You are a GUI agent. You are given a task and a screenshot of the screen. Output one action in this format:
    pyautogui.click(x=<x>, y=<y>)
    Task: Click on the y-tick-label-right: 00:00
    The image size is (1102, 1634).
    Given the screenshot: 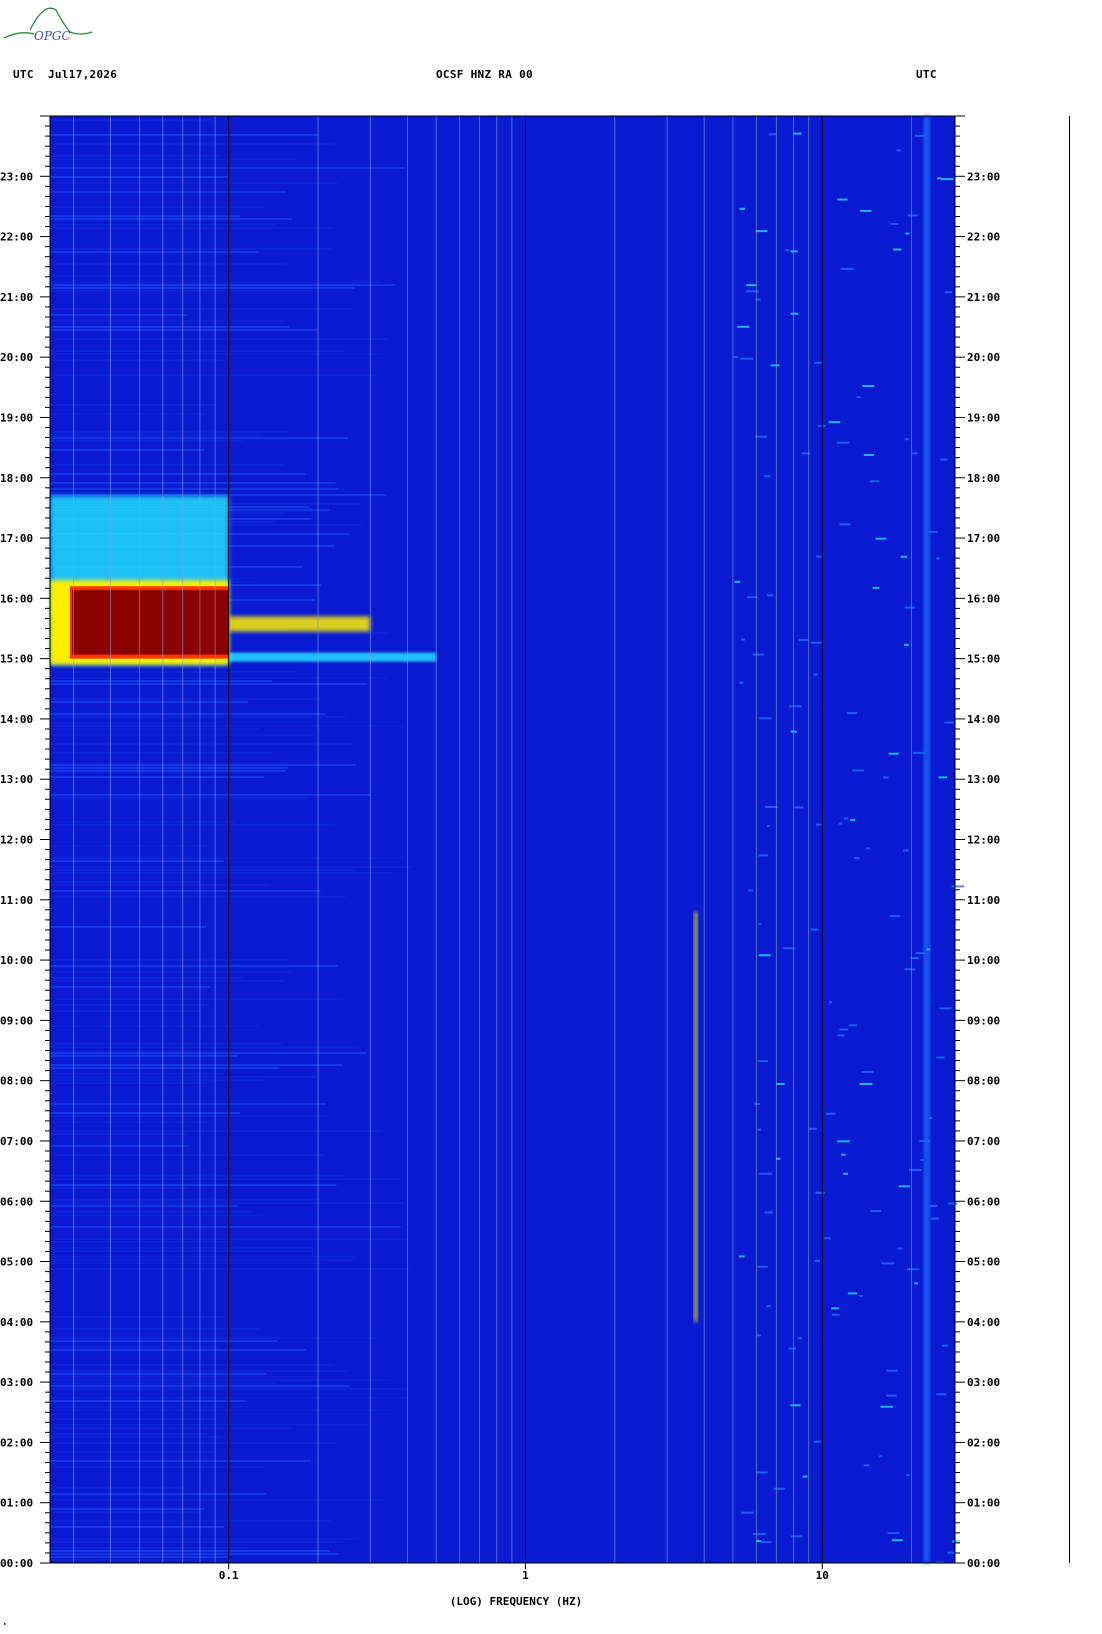 What is the action you would take?
    pyautogui.click(x=983, y=1563)
    